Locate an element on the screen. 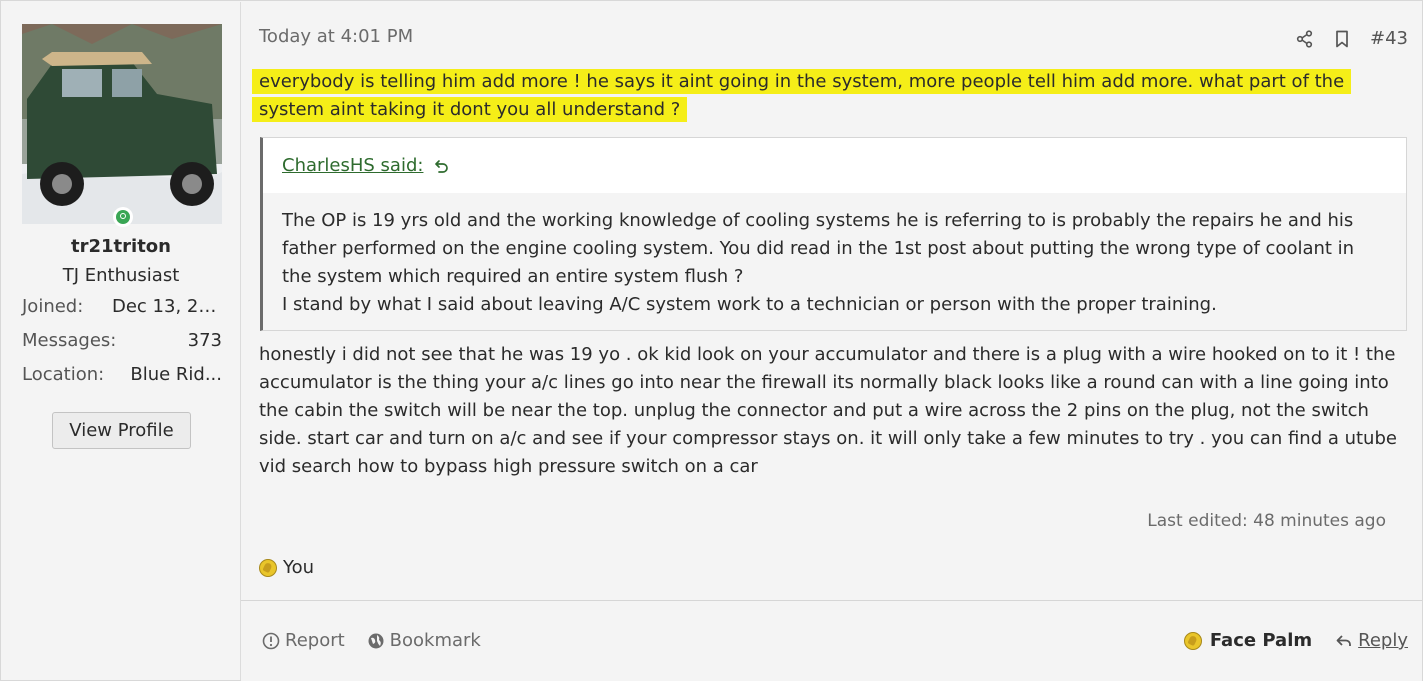  joined-row: Joined: Dec 13, 2020 is located at coordinates (122, 306).